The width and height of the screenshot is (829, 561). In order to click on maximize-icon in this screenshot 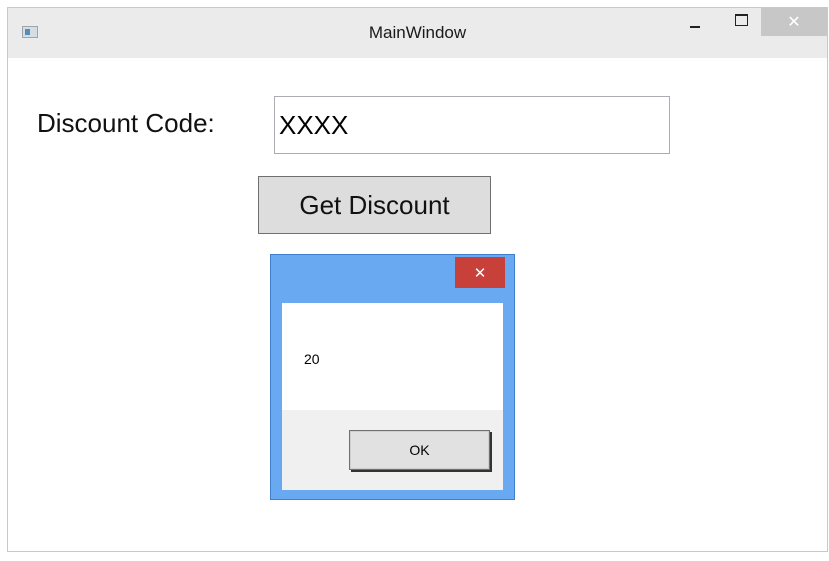, I will do `click(741, 20)`.